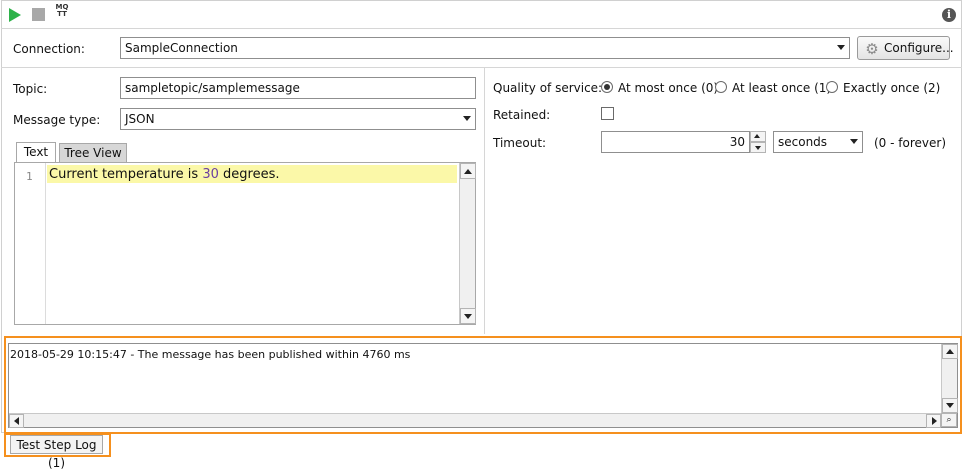 This screenshot has width=964, height=472. Describe the element at coordinates (949, 378) in the screenshot. I see `log-vertical-scrollbar` at that location.